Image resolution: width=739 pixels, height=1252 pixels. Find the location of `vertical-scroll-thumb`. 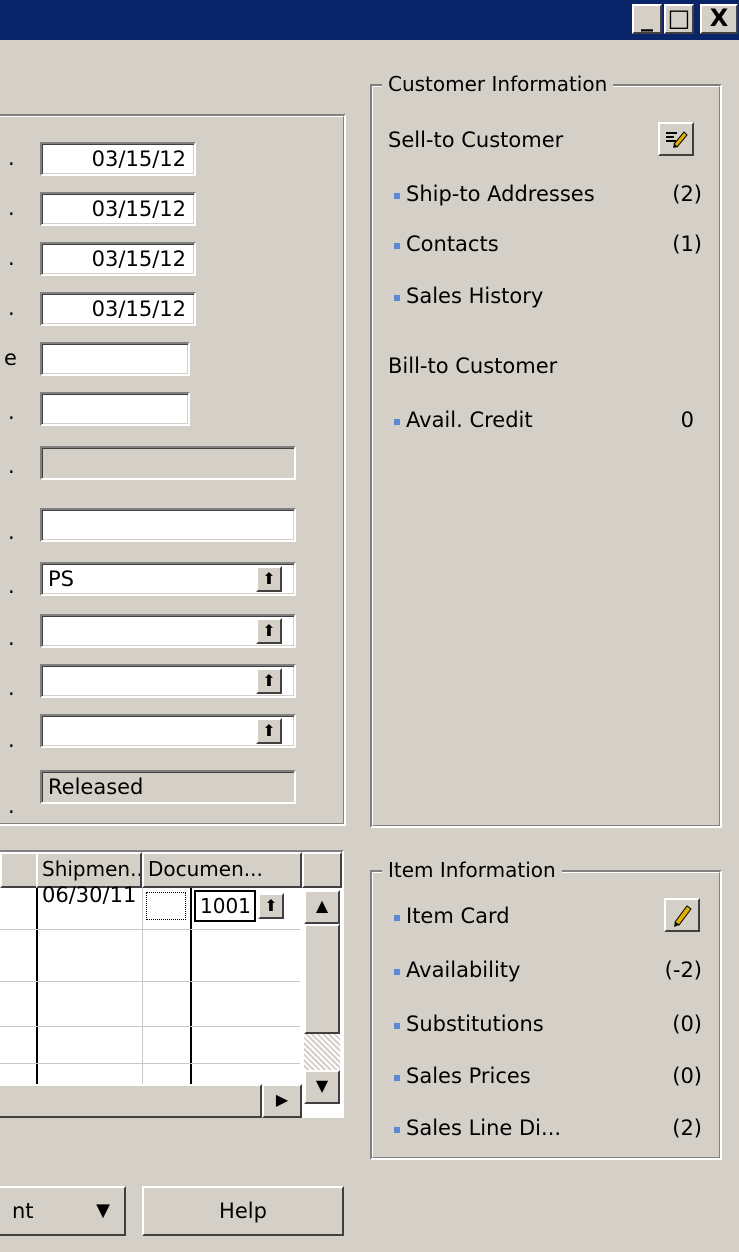

vertical-scroll-thumb is located at coordinates (322, 979).